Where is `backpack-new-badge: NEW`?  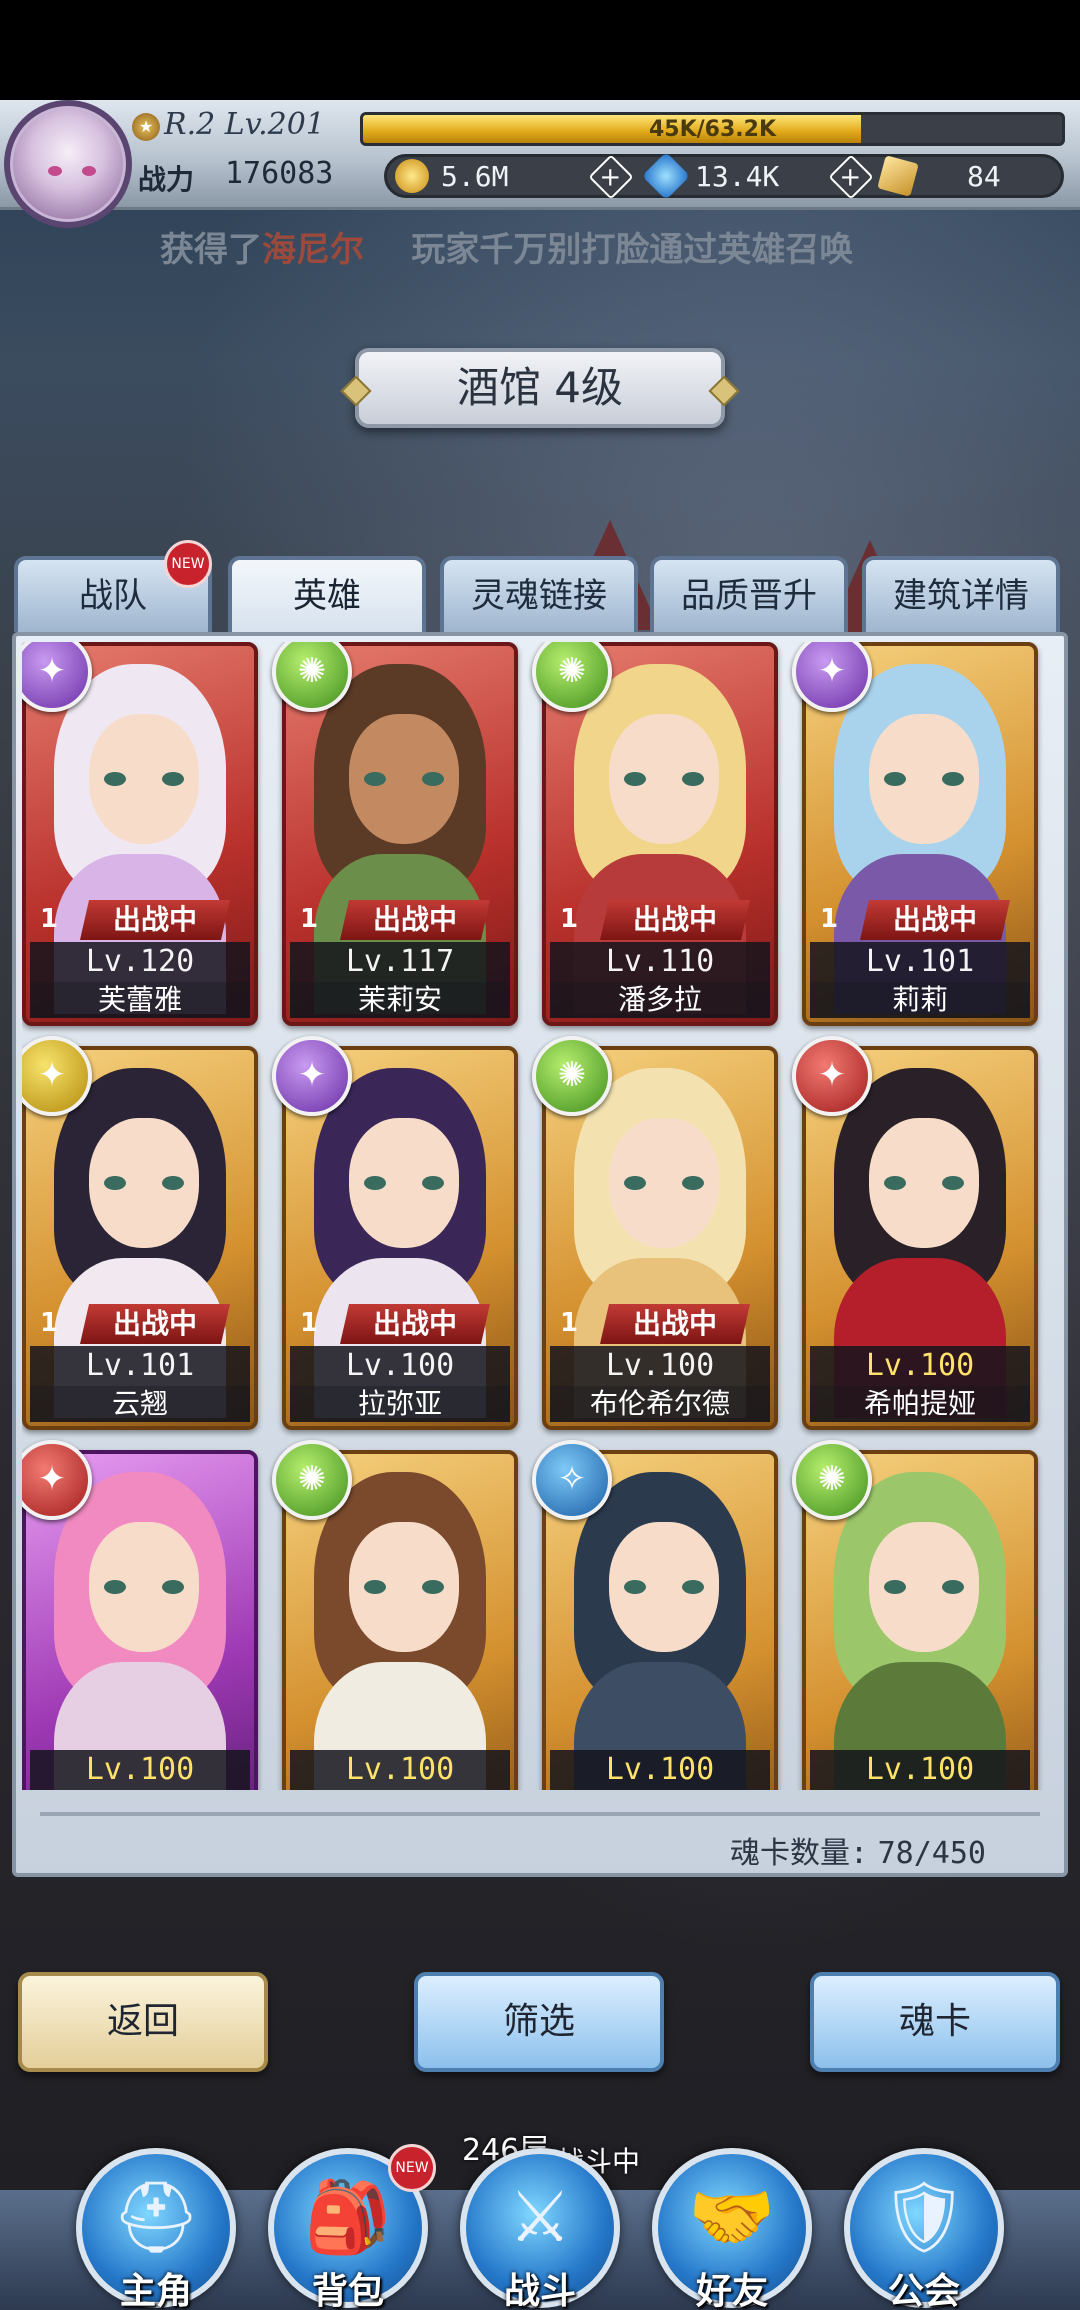 backpack-new-badge: NEW is located at coordinates (412, 2168).